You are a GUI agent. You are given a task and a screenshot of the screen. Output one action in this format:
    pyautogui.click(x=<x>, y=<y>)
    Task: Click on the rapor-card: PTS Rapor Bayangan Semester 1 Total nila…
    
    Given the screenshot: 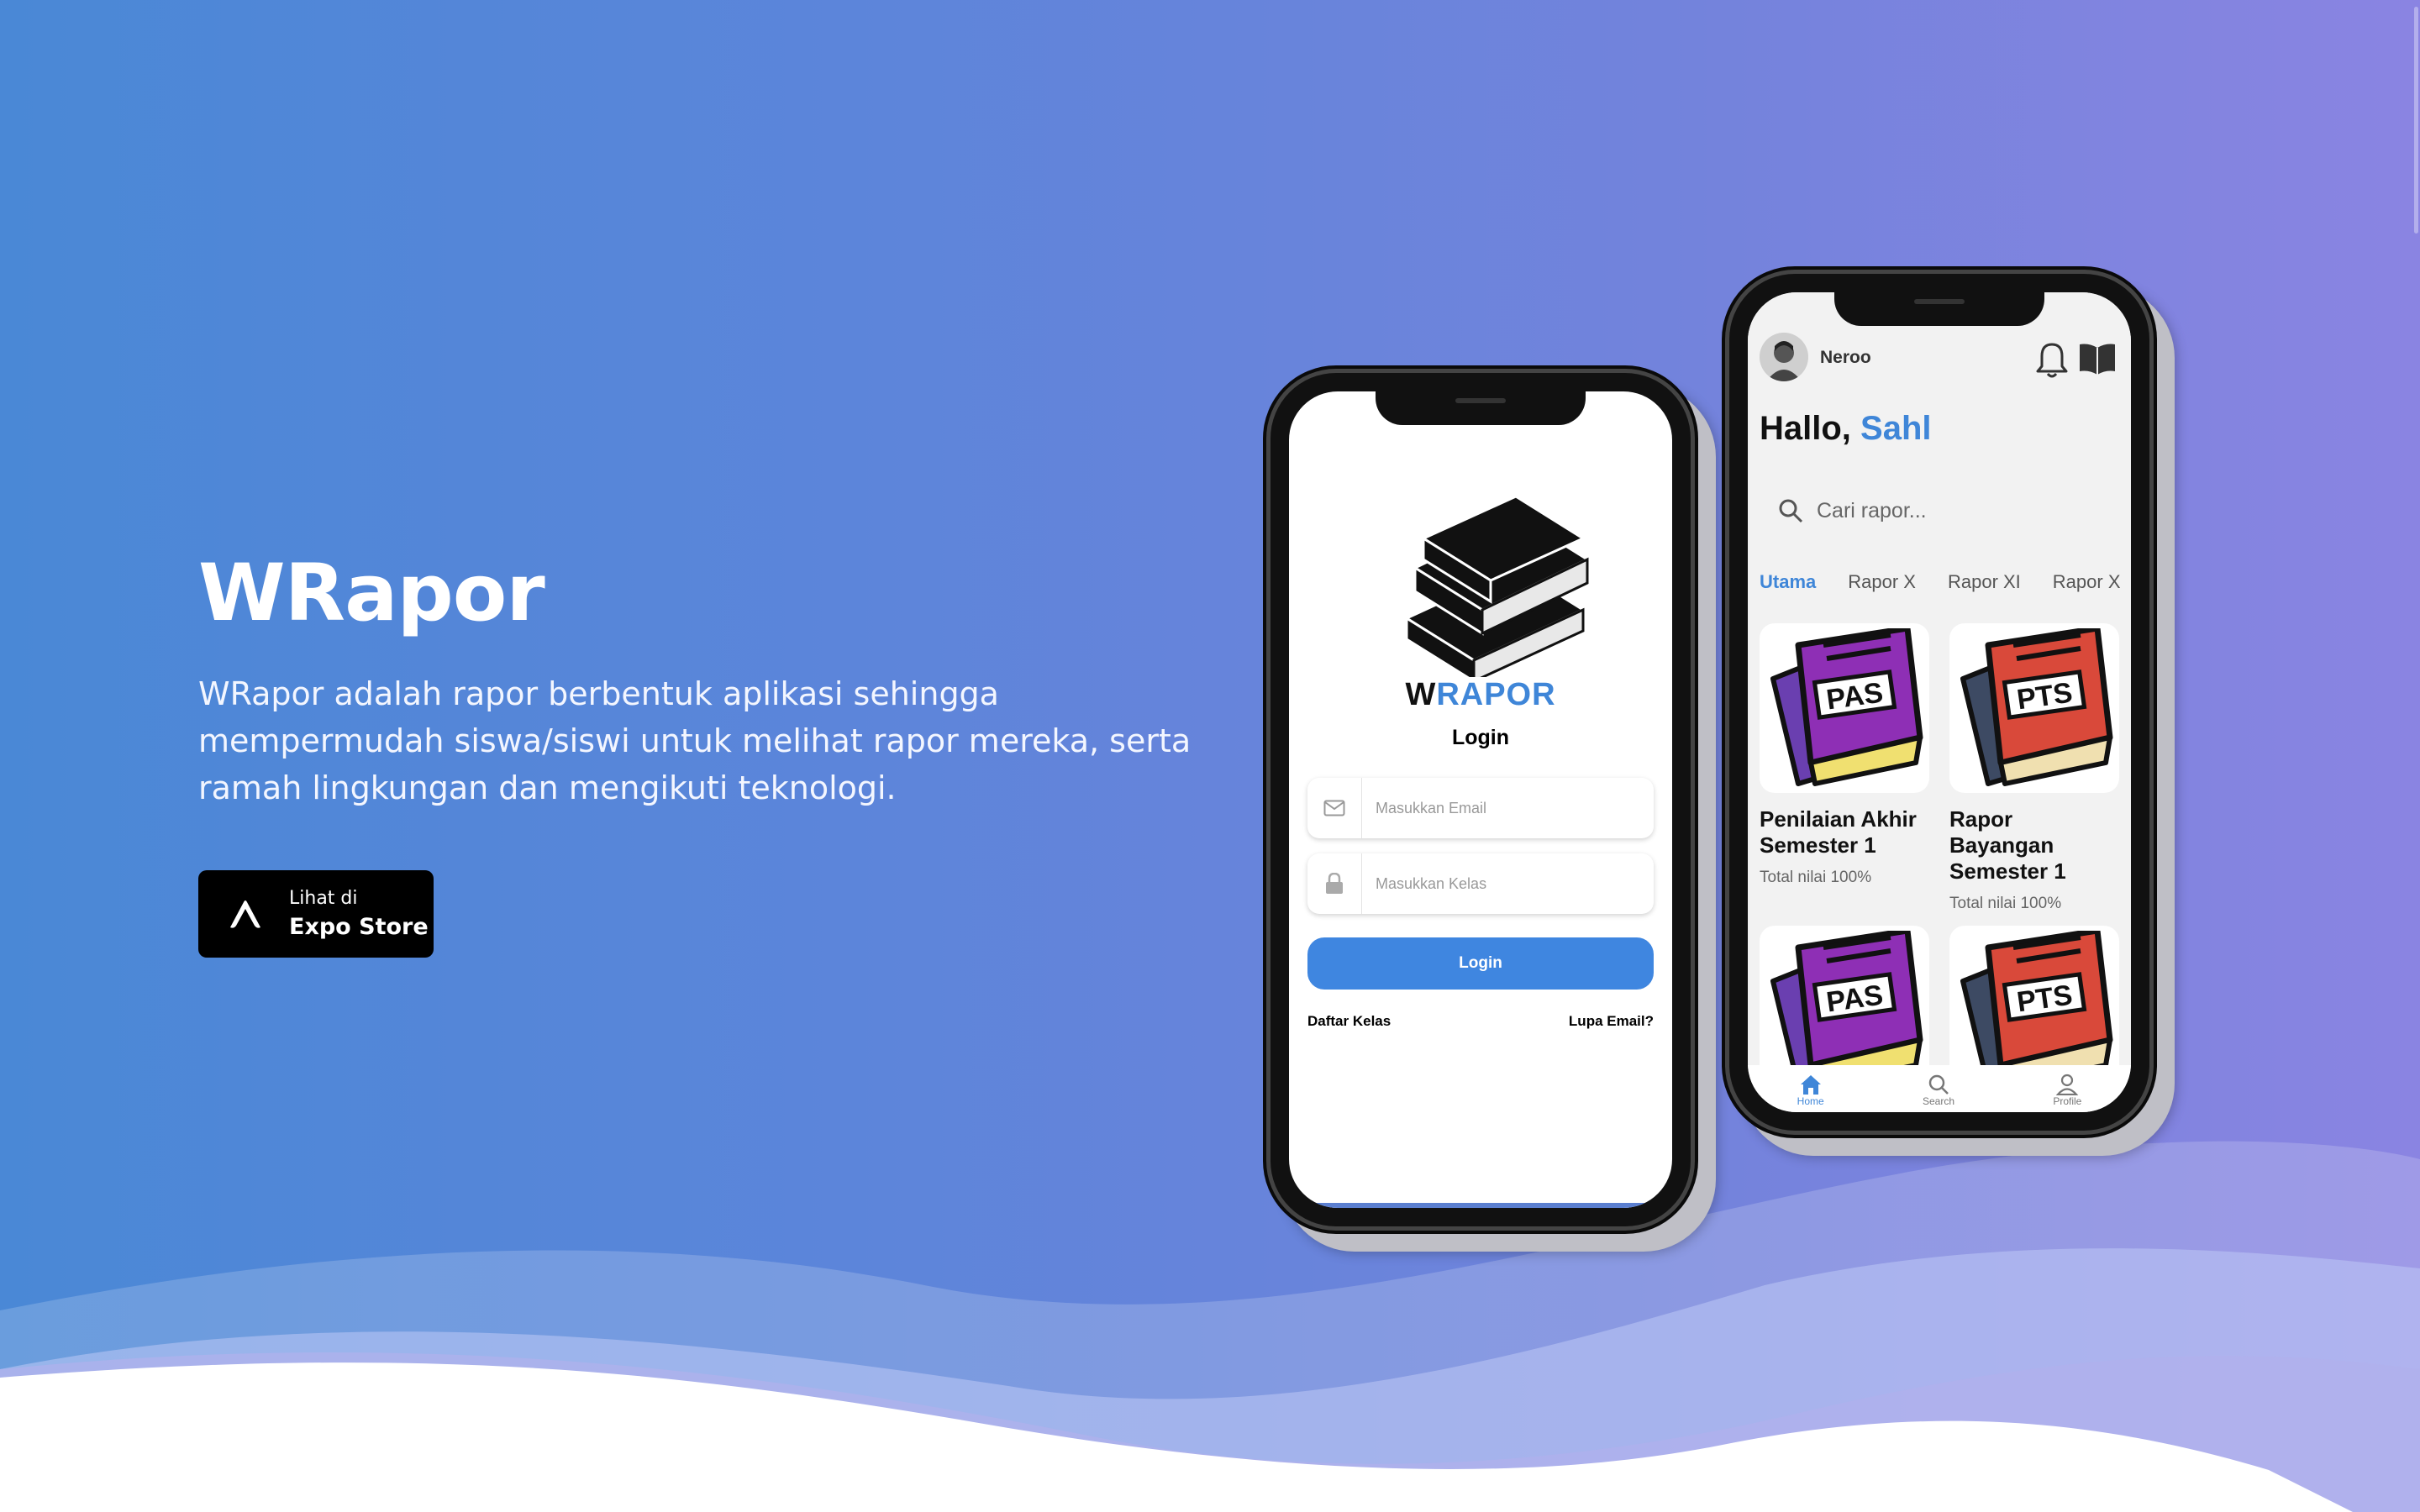 What is the action you would take?
    pyautogui.click(x=2034, y=768)
    